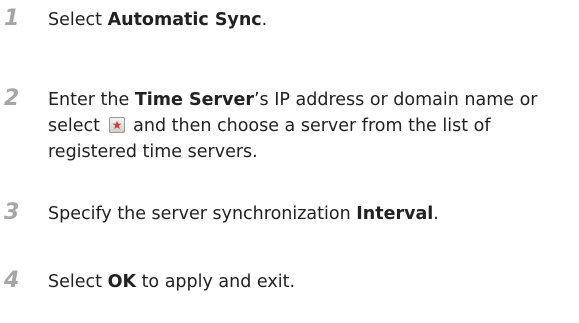 The height and width of the screenshot is (323, 579). Describe the element at coordinates (184, 20) in the screenshot. I see `ui-term-automatic-sync: Automatic Sync` at that location.